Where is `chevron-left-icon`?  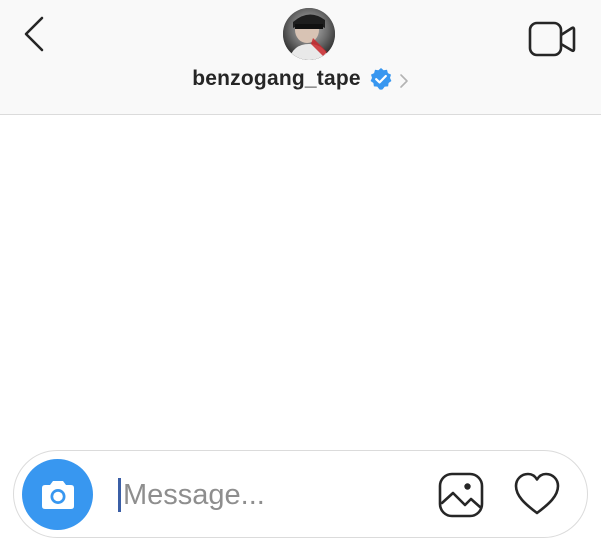
chevron-left-icon is located at coordinates (34, 34).